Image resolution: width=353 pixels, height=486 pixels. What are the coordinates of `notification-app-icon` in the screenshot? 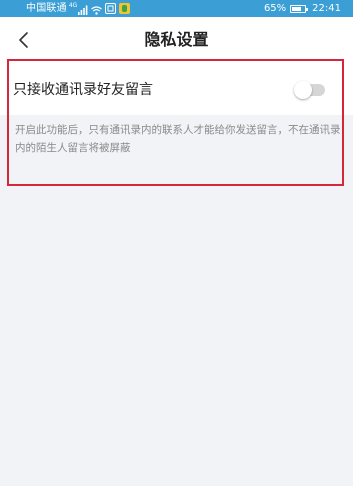 It's located at (111, 8).